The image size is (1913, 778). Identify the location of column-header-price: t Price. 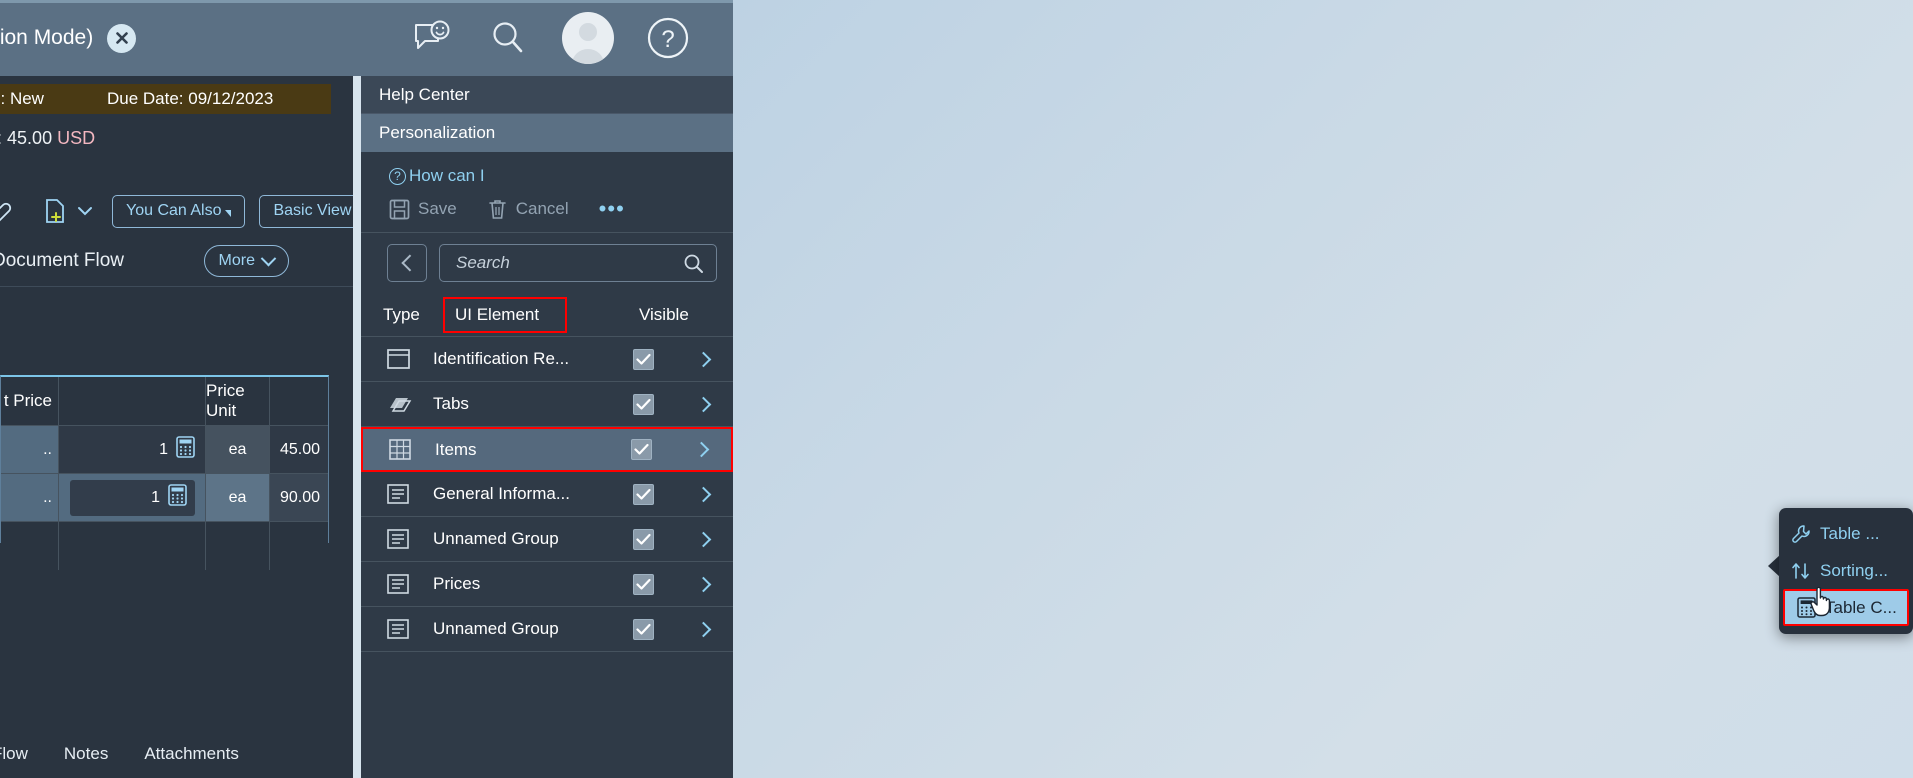
(30, 401).